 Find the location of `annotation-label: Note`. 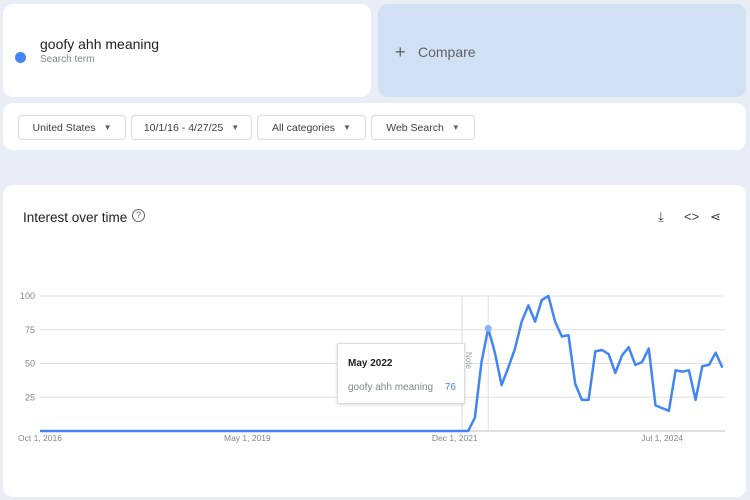

annotation-label: Note is located at coordinates (468, 360).